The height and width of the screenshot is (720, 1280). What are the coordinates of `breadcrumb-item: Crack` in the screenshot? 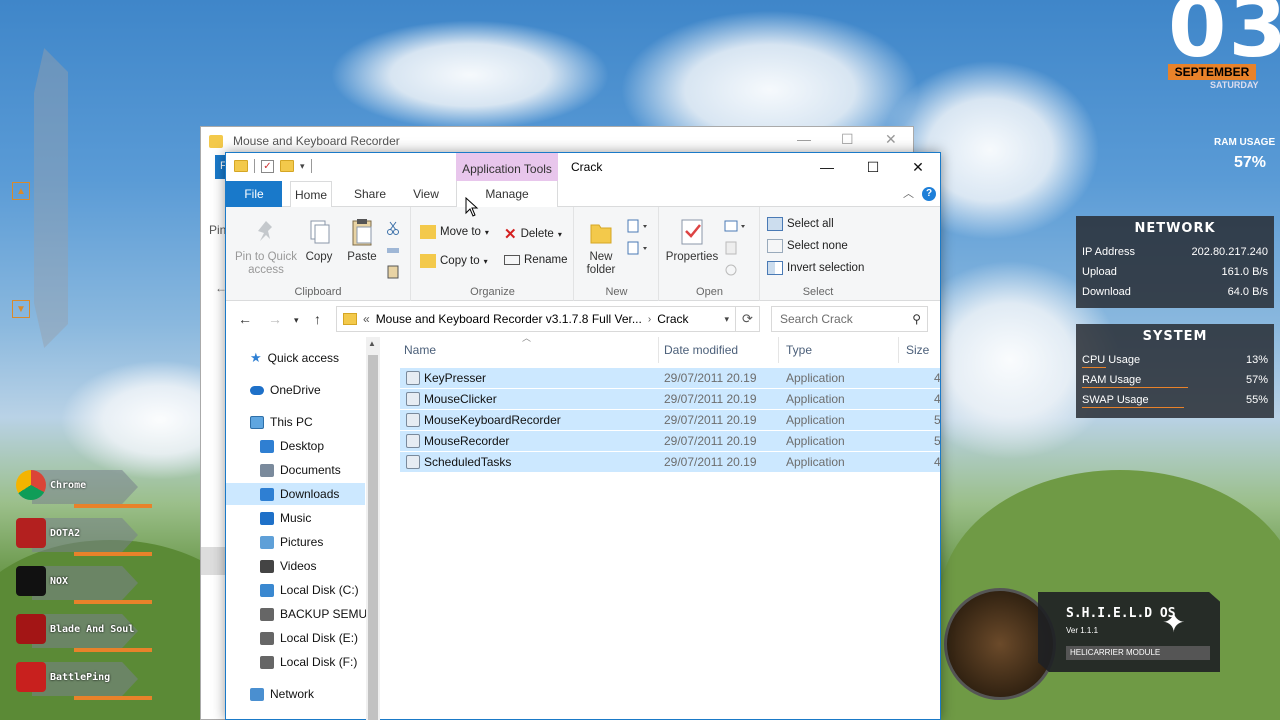 It's located at (672, 319).